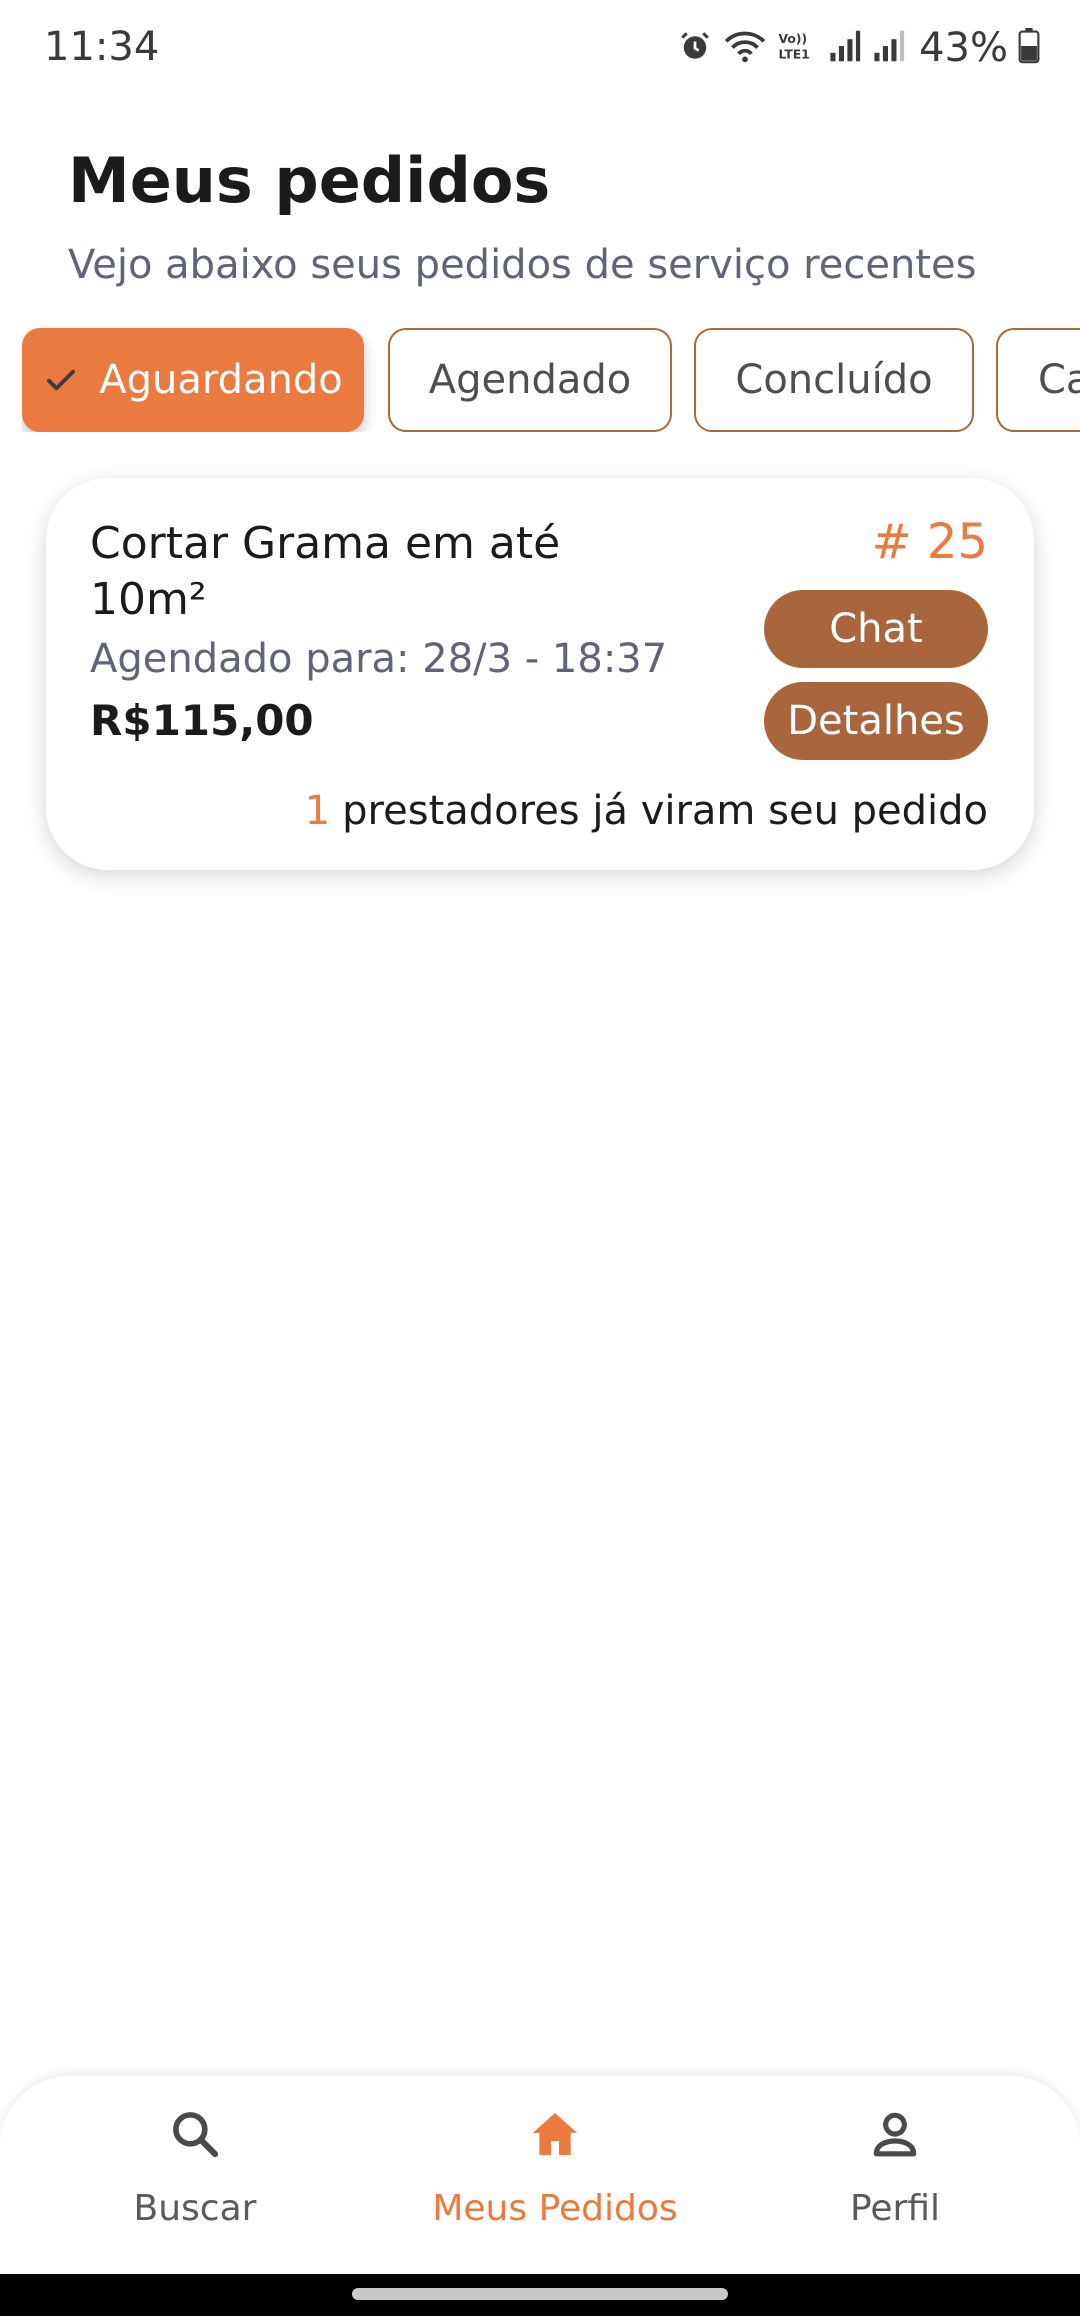  Describe the element at coordinates (1029, 48) in the screenshot. I see `battery-icon` at that location.